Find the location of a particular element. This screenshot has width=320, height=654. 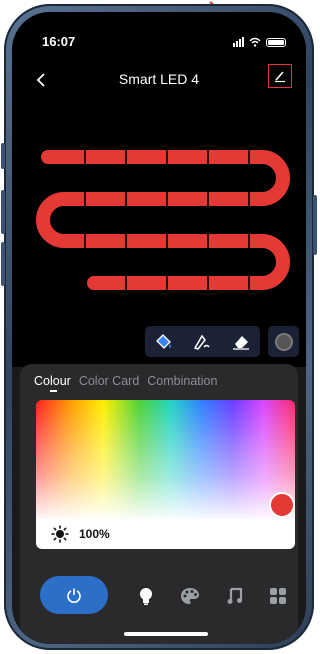

app-header: Smart LED 4 is located at coordinates (159, 79).